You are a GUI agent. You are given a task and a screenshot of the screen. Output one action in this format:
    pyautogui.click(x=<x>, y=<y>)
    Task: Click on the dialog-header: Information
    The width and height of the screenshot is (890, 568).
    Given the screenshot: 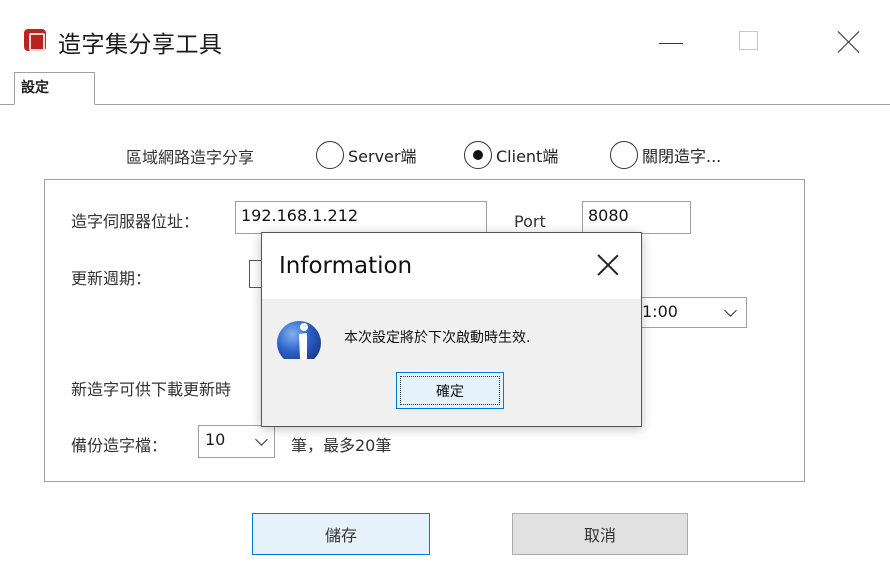 What is the action you would take?
    pyautogui.click(x=451, y=266)
    